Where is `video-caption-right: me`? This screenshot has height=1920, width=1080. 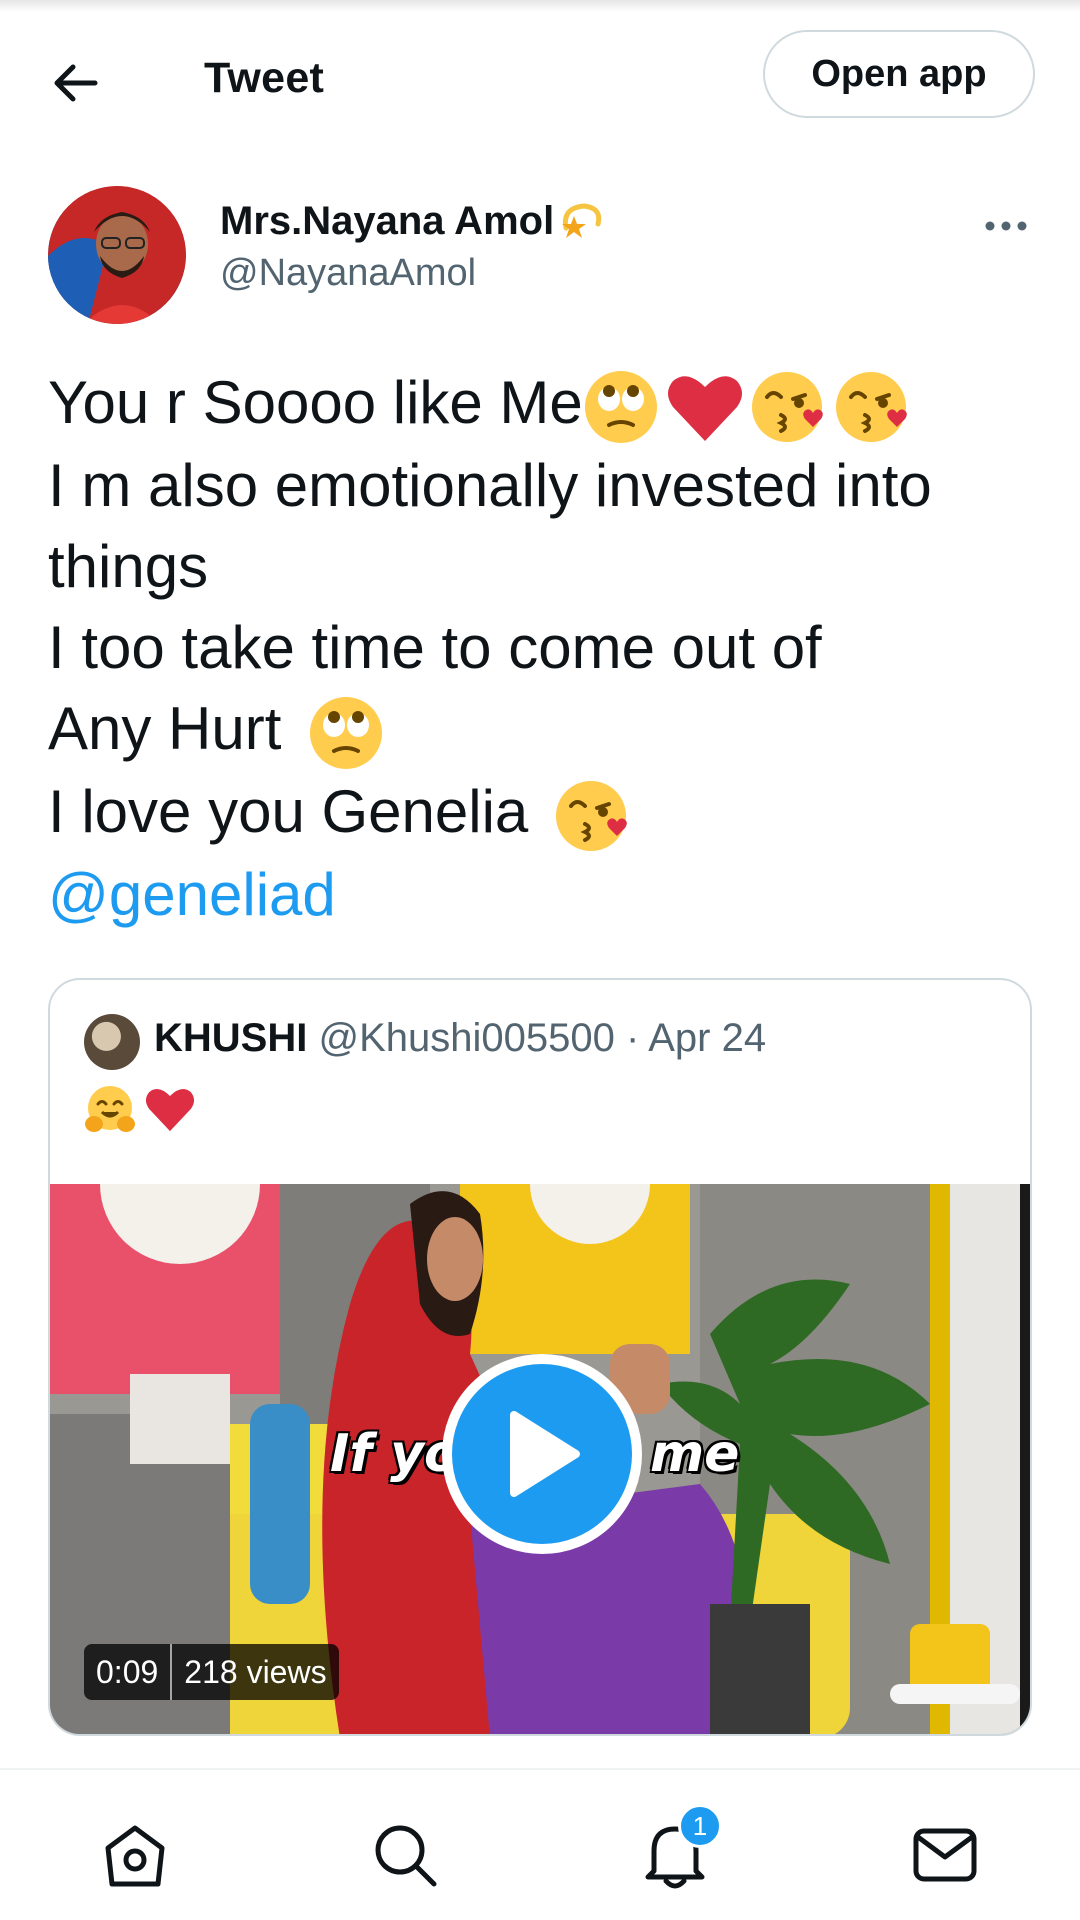
video-caption-right: me is located at coordinates (695, 1454).